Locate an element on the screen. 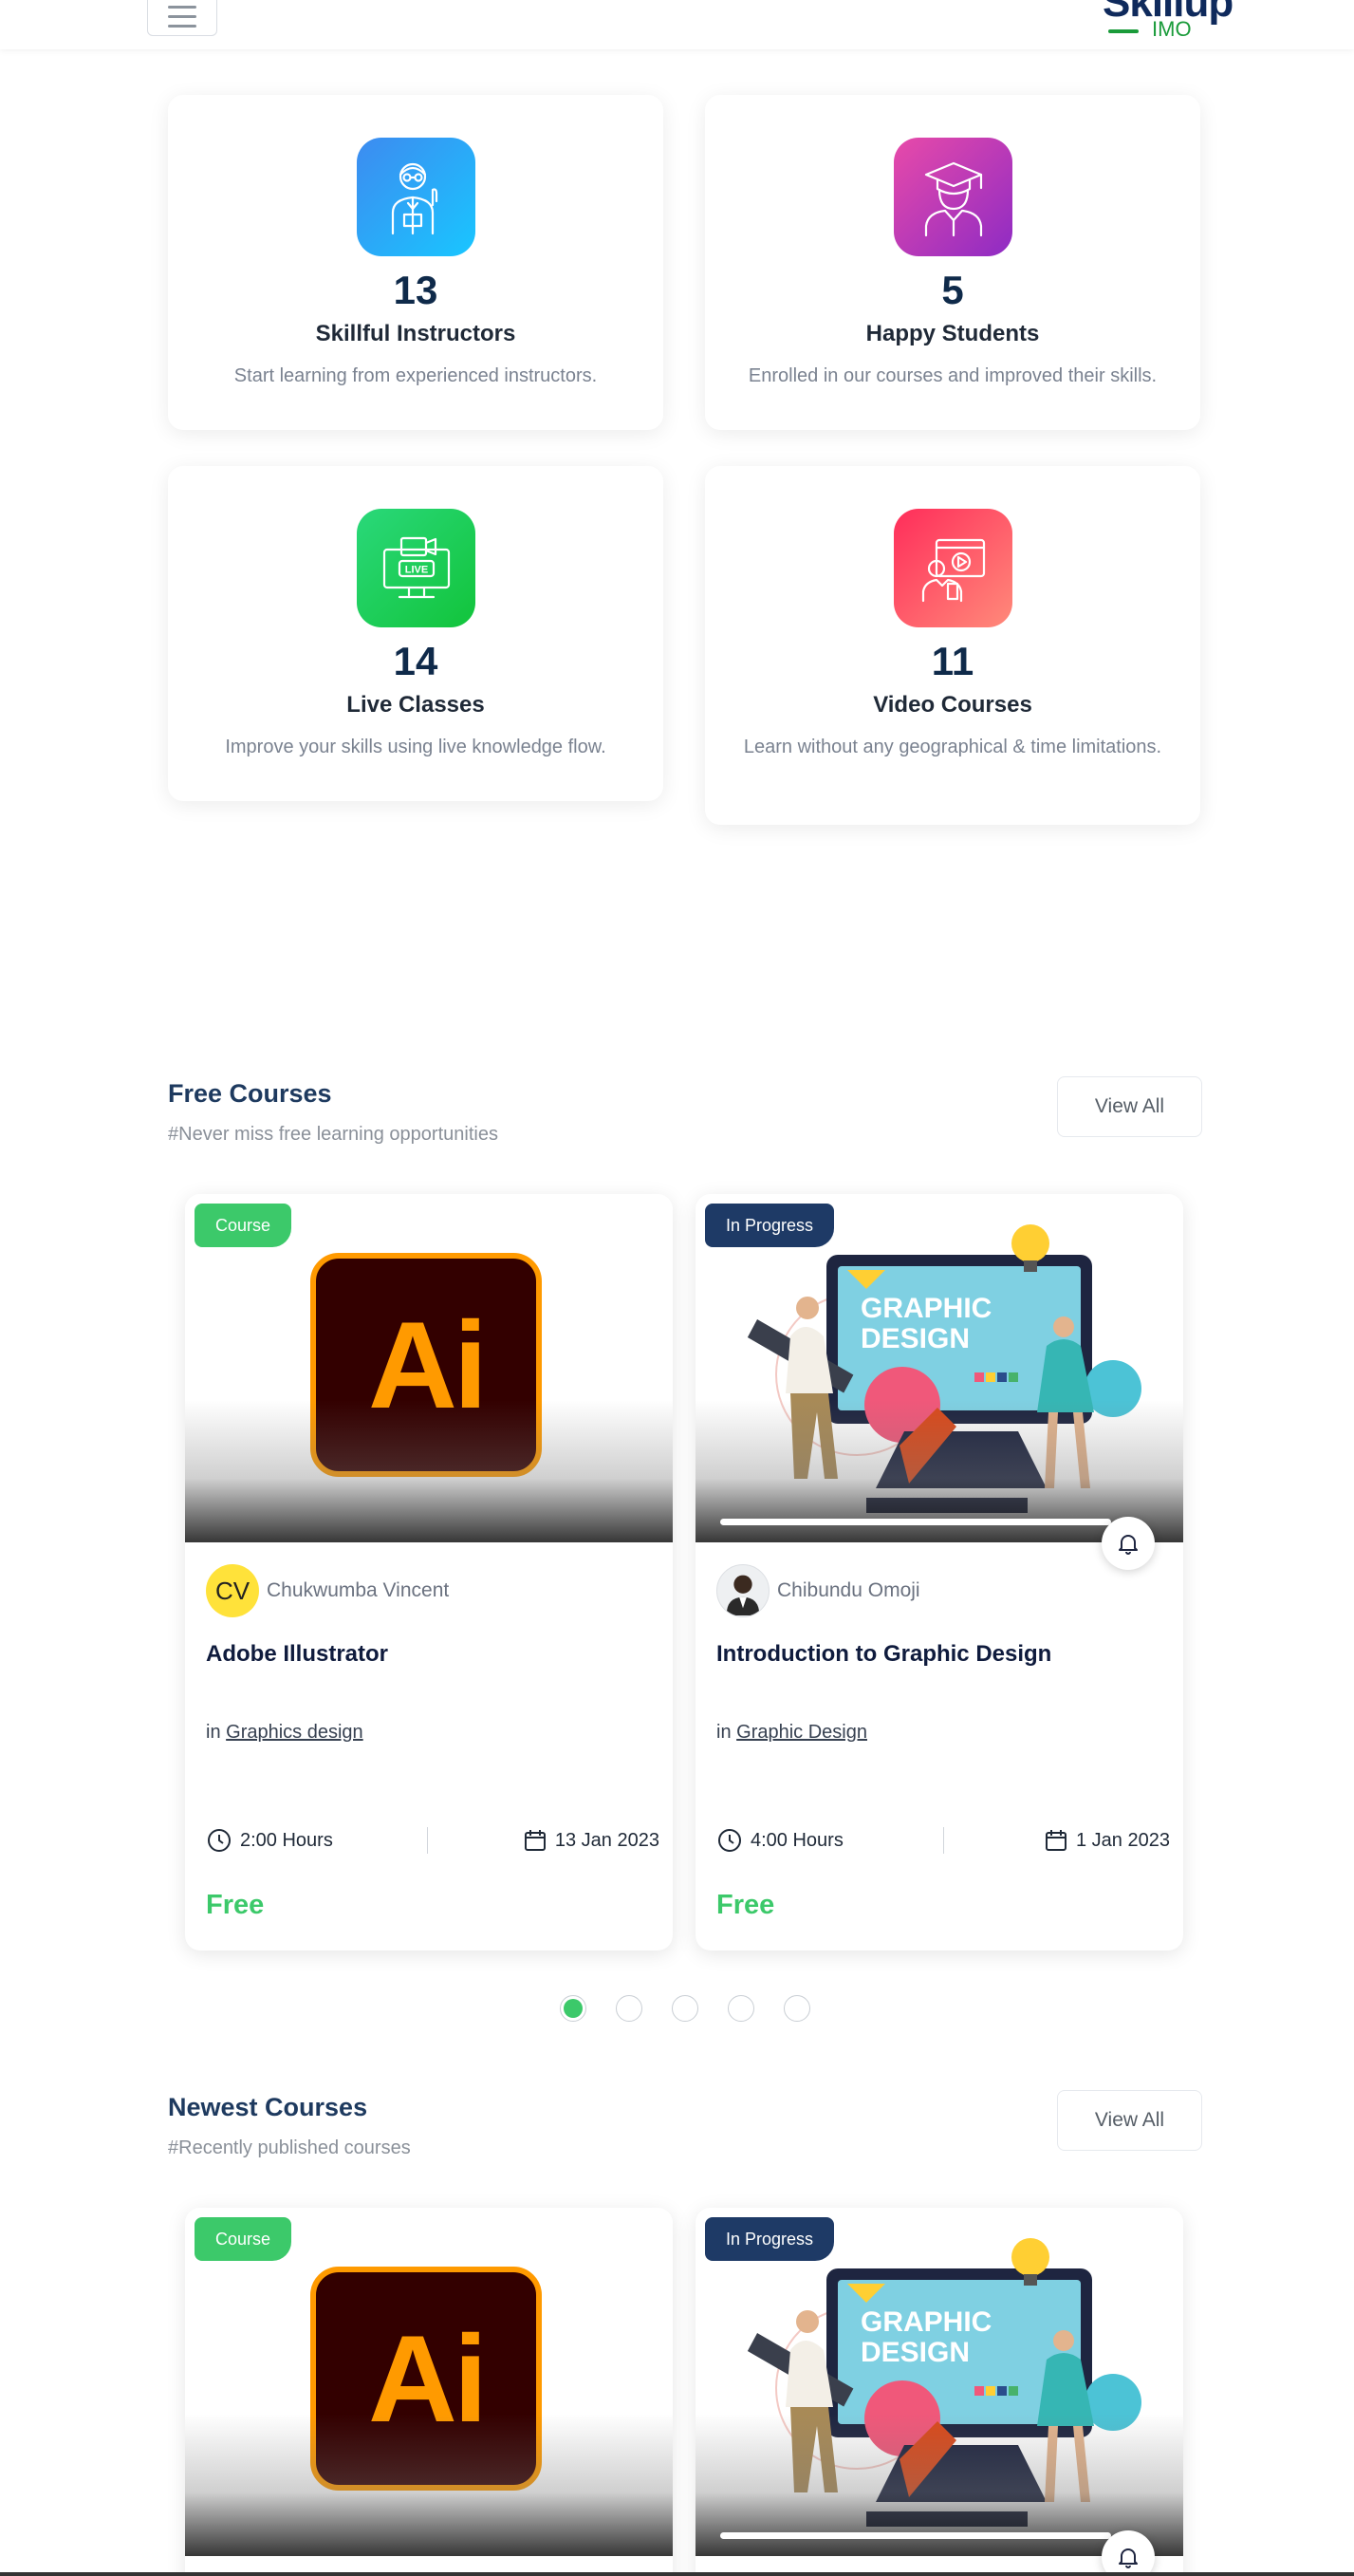 The width and height of the screenshot is (1354, 2576). stat-title: Skillful Instructors is located at coordinates (416, 333).